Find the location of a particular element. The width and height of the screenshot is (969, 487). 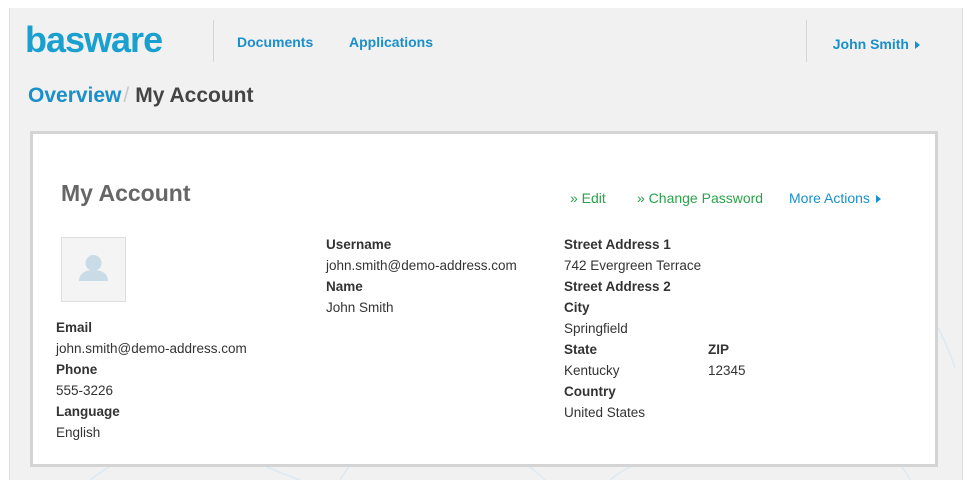

phone-label: Phone is located at coordinates (77, 369).